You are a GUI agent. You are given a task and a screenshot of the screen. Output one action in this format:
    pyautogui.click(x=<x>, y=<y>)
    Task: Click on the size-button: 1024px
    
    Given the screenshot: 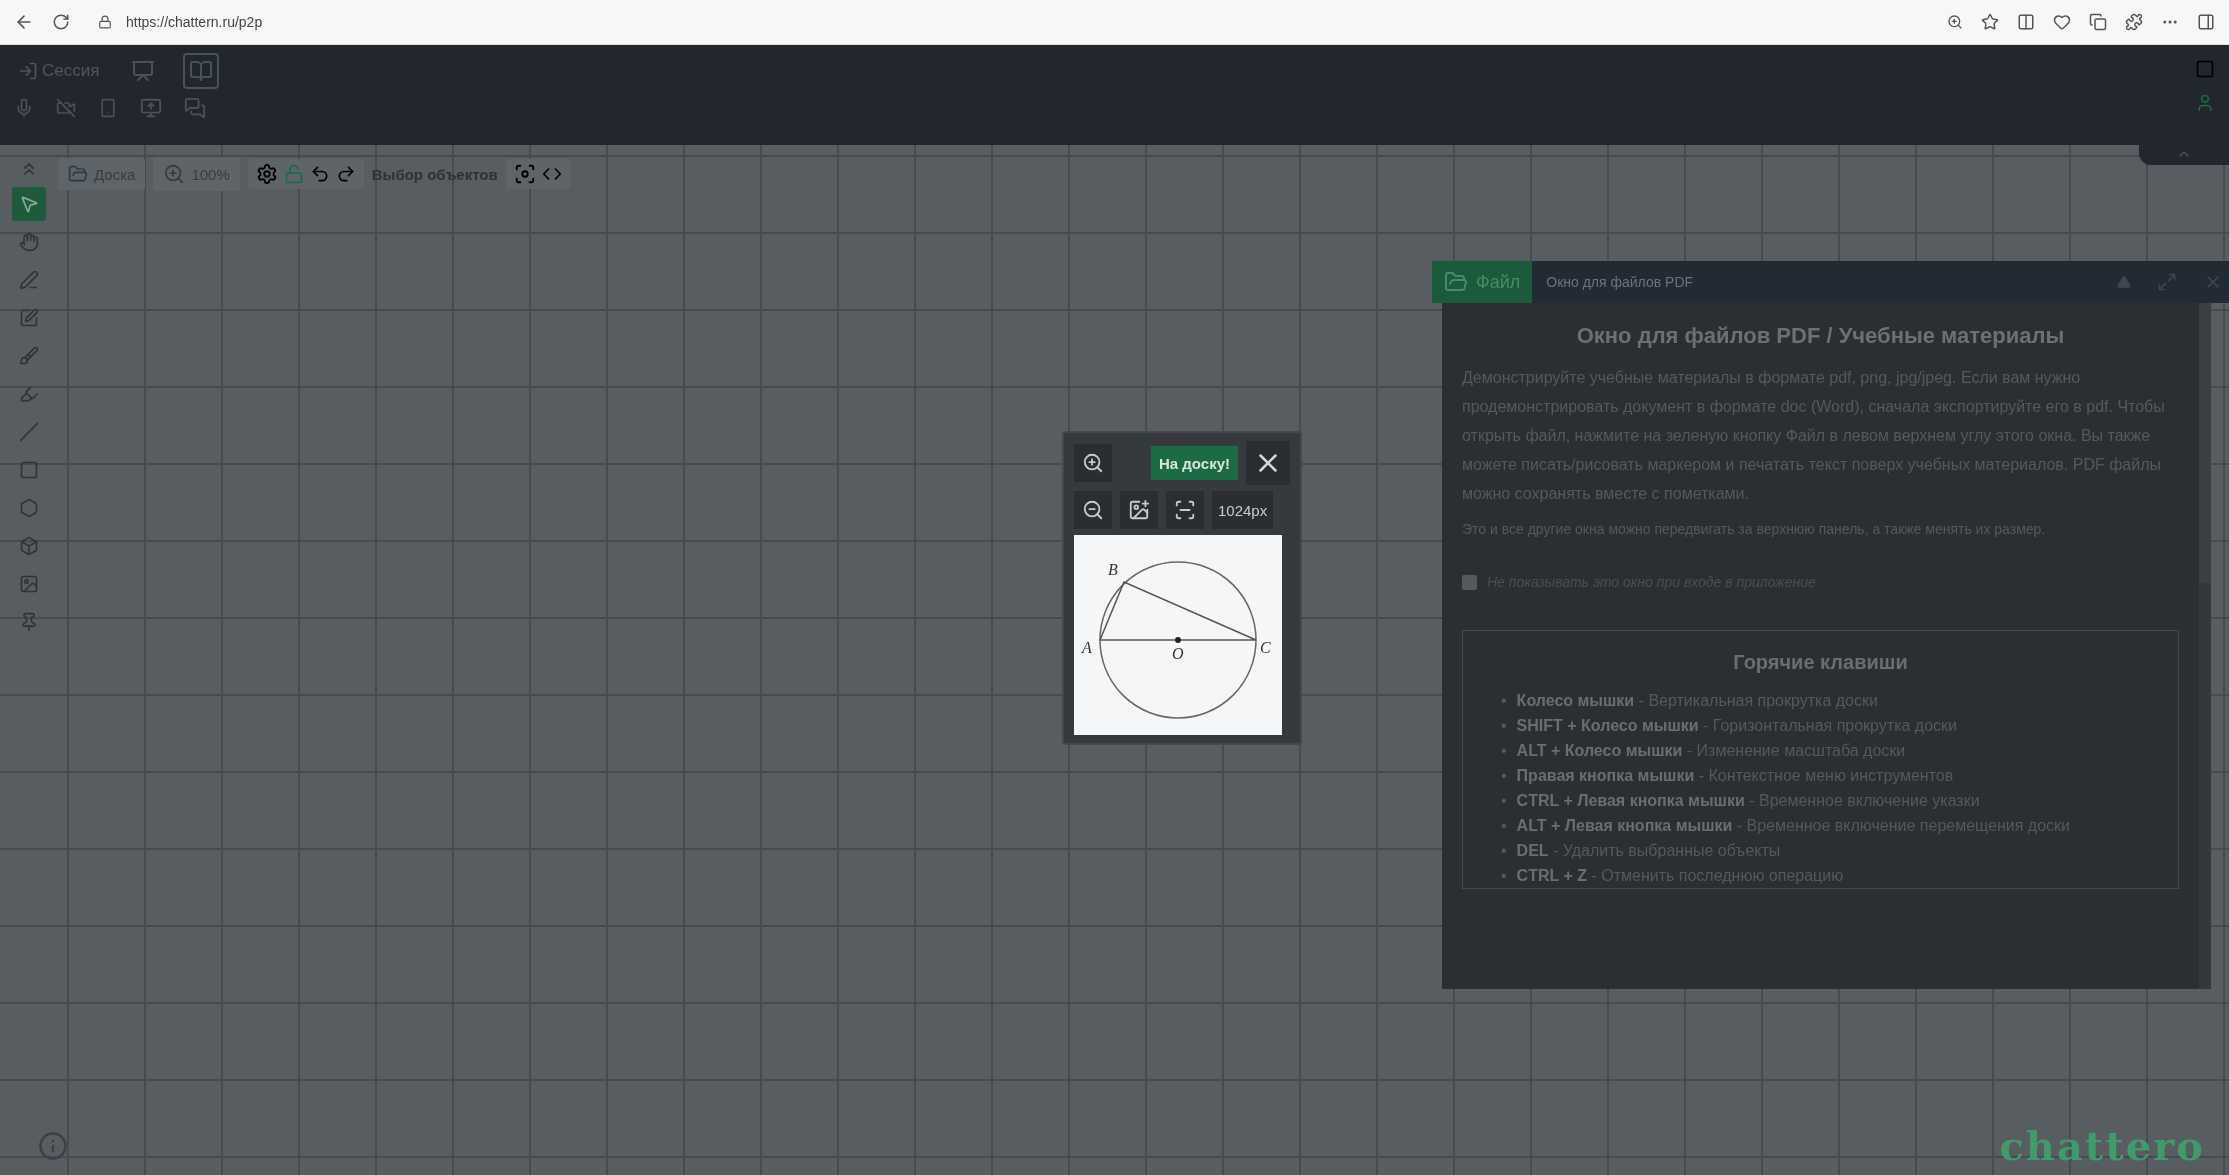 What is the action you would take?
    pyautogui.click(x=1243, y=510)
    